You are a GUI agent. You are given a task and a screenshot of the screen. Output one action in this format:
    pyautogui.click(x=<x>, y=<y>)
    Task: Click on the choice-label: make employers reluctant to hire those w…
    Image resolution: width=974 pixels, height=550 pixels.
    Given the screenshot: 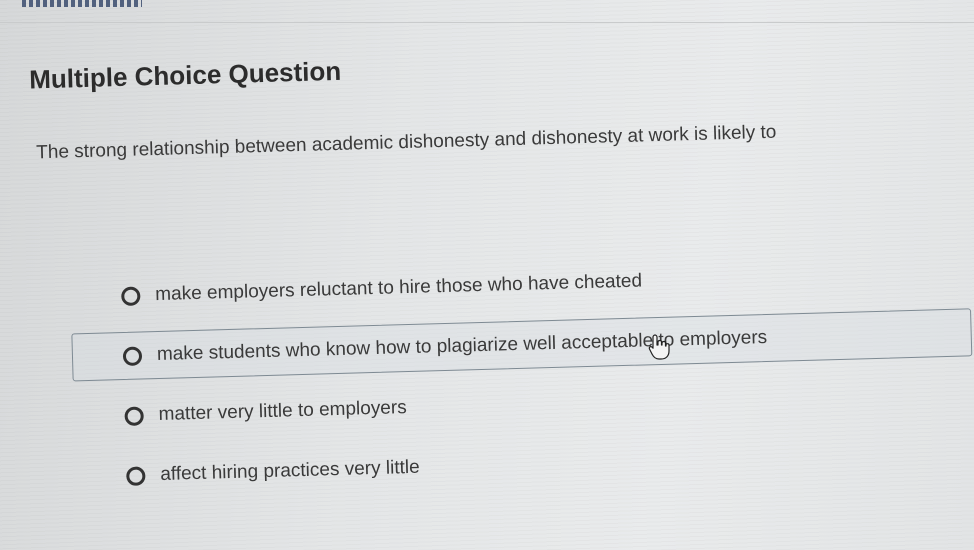 What is the action you would take?
    pyautogui.click(x=398, y=288)
    